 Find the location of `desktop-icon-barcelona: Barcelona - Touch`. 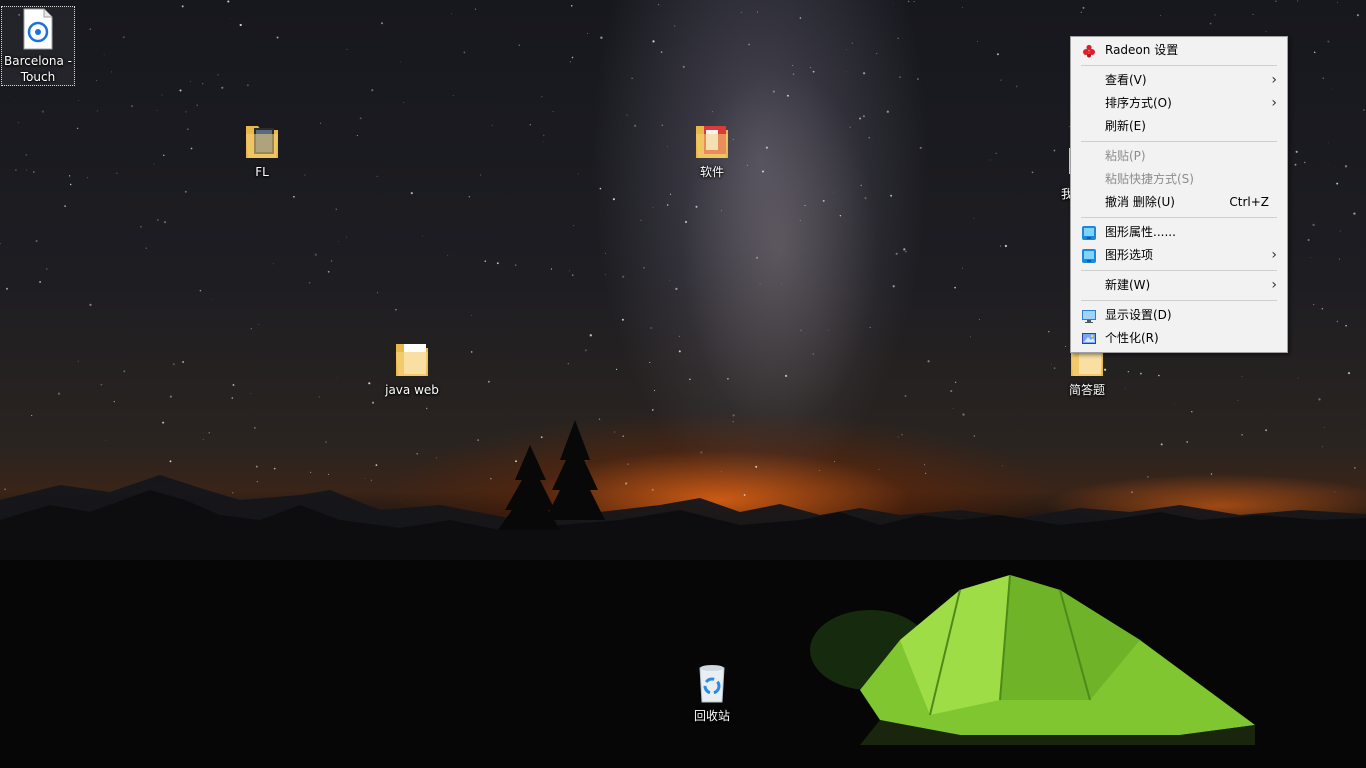

desktop-icon-barcelona: Barcelona - Touch is located at coordinates (38, 46).